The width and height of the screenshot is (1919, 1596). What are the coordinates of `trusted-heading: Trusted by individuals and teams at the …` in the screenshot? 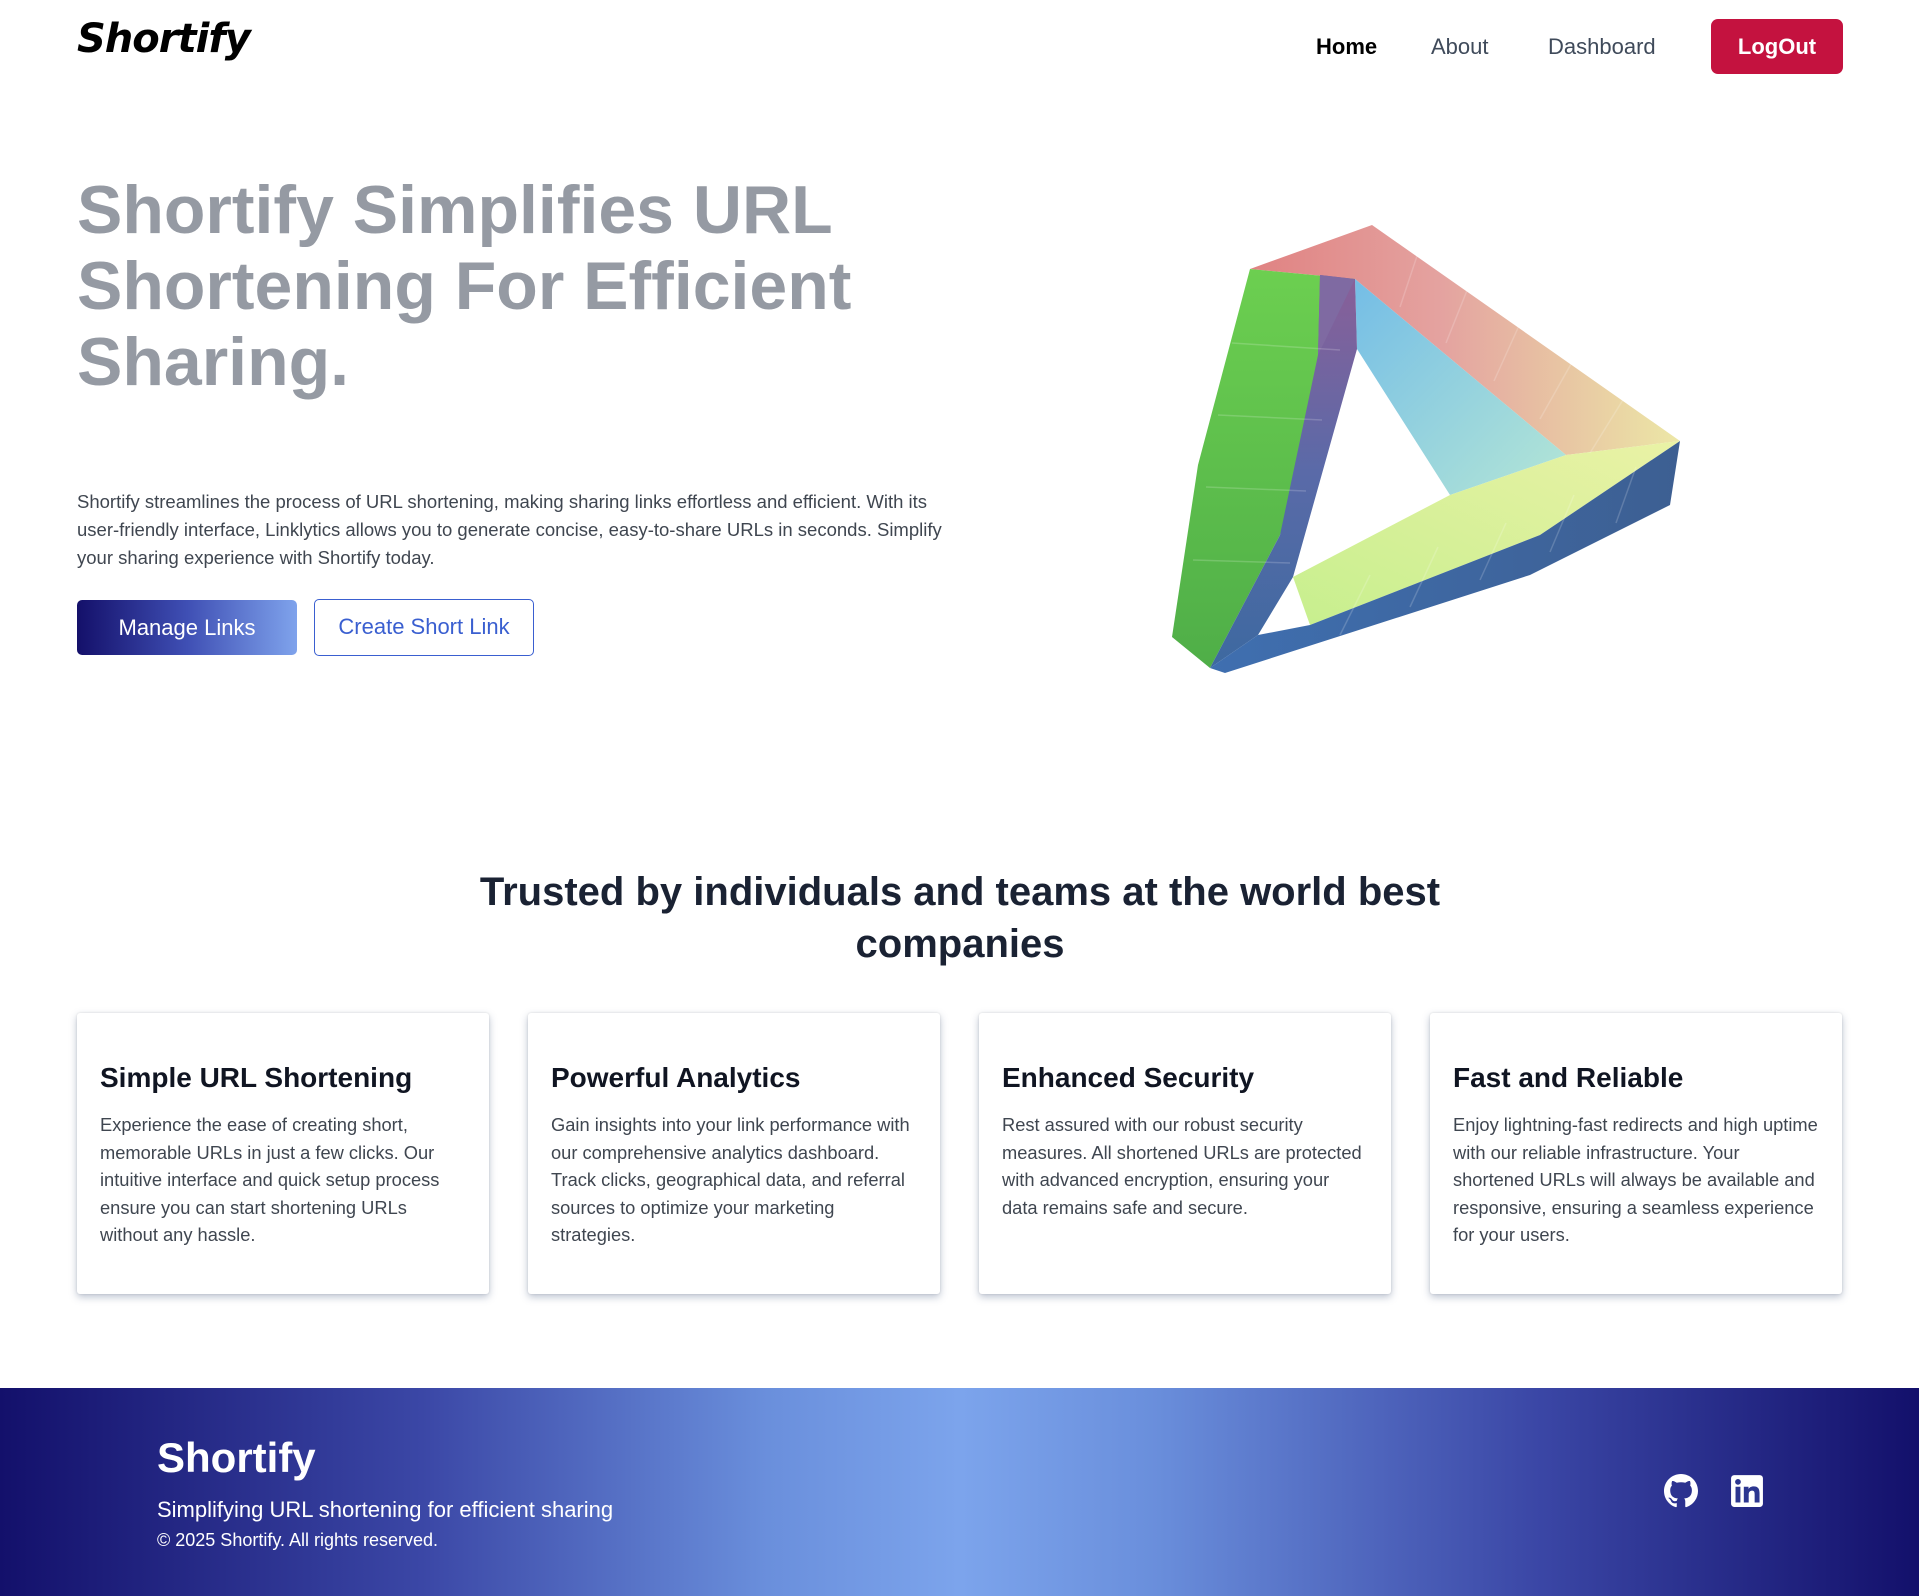 It's located at (960, 918).